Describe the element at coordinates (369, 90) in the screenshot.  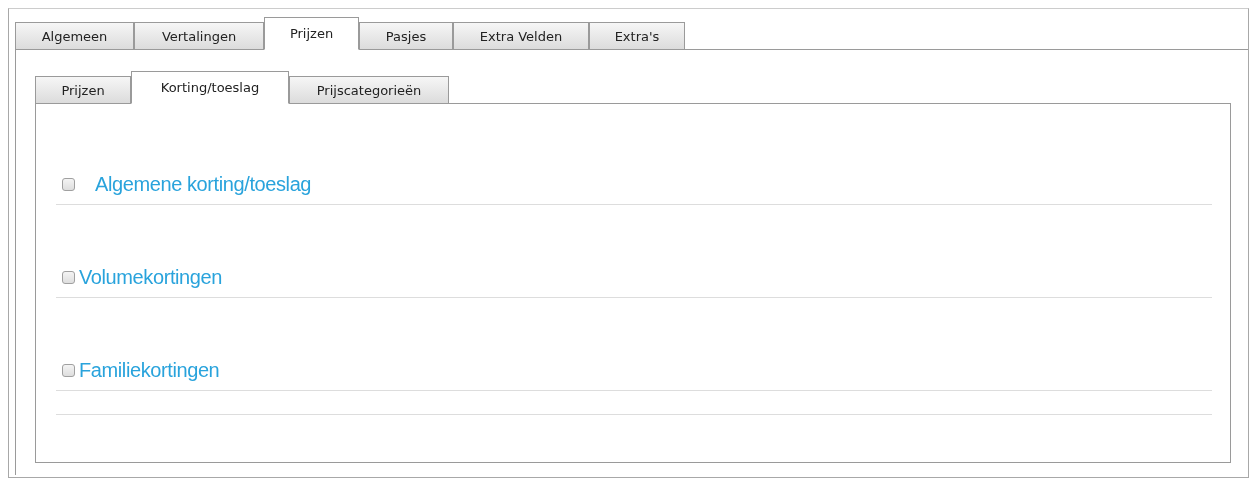
I see `tab: Prijscategorieën` at that location.